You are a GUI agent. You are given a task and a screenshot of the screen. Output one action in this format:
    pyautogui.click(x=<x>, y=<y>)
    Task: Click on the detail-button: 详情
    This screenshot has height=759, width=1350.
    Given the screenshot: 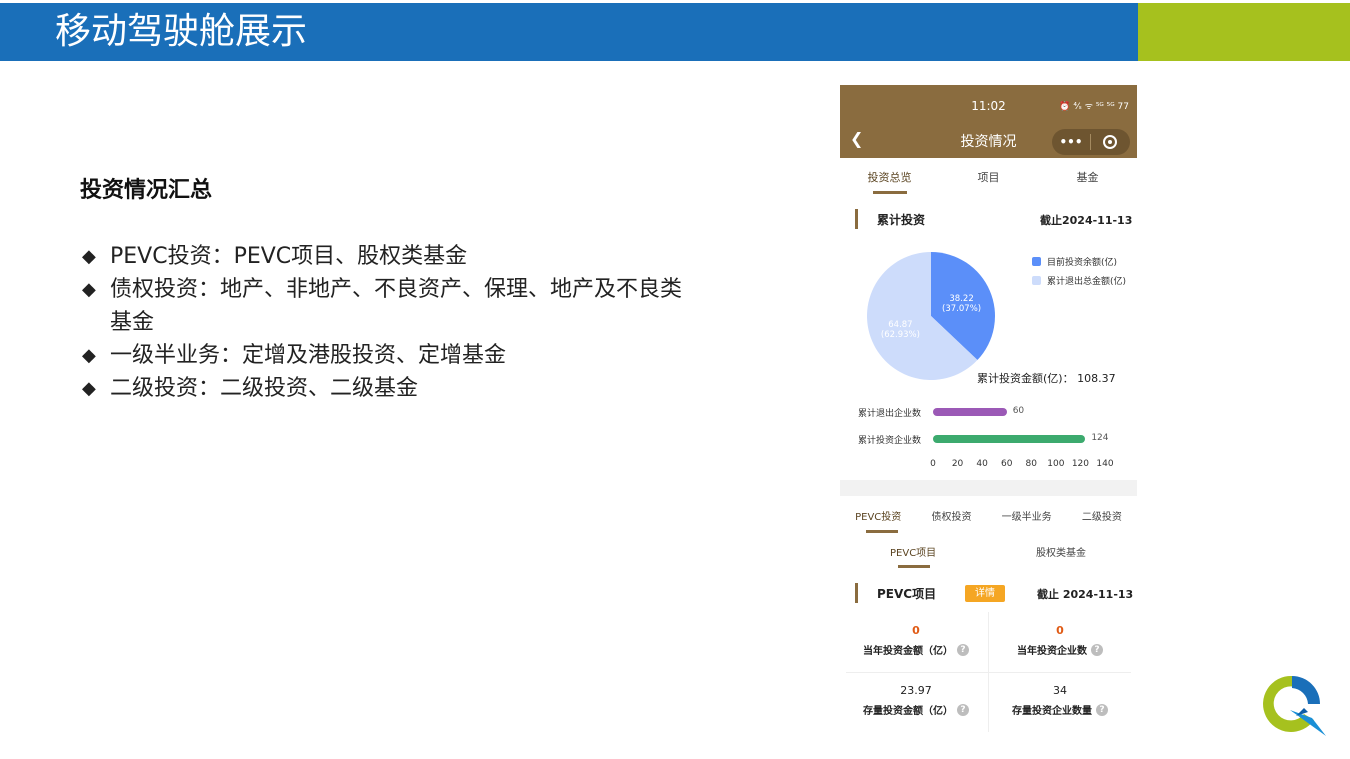 What is the action you would take?
    pyautogui.click(x=985, y=593)
    